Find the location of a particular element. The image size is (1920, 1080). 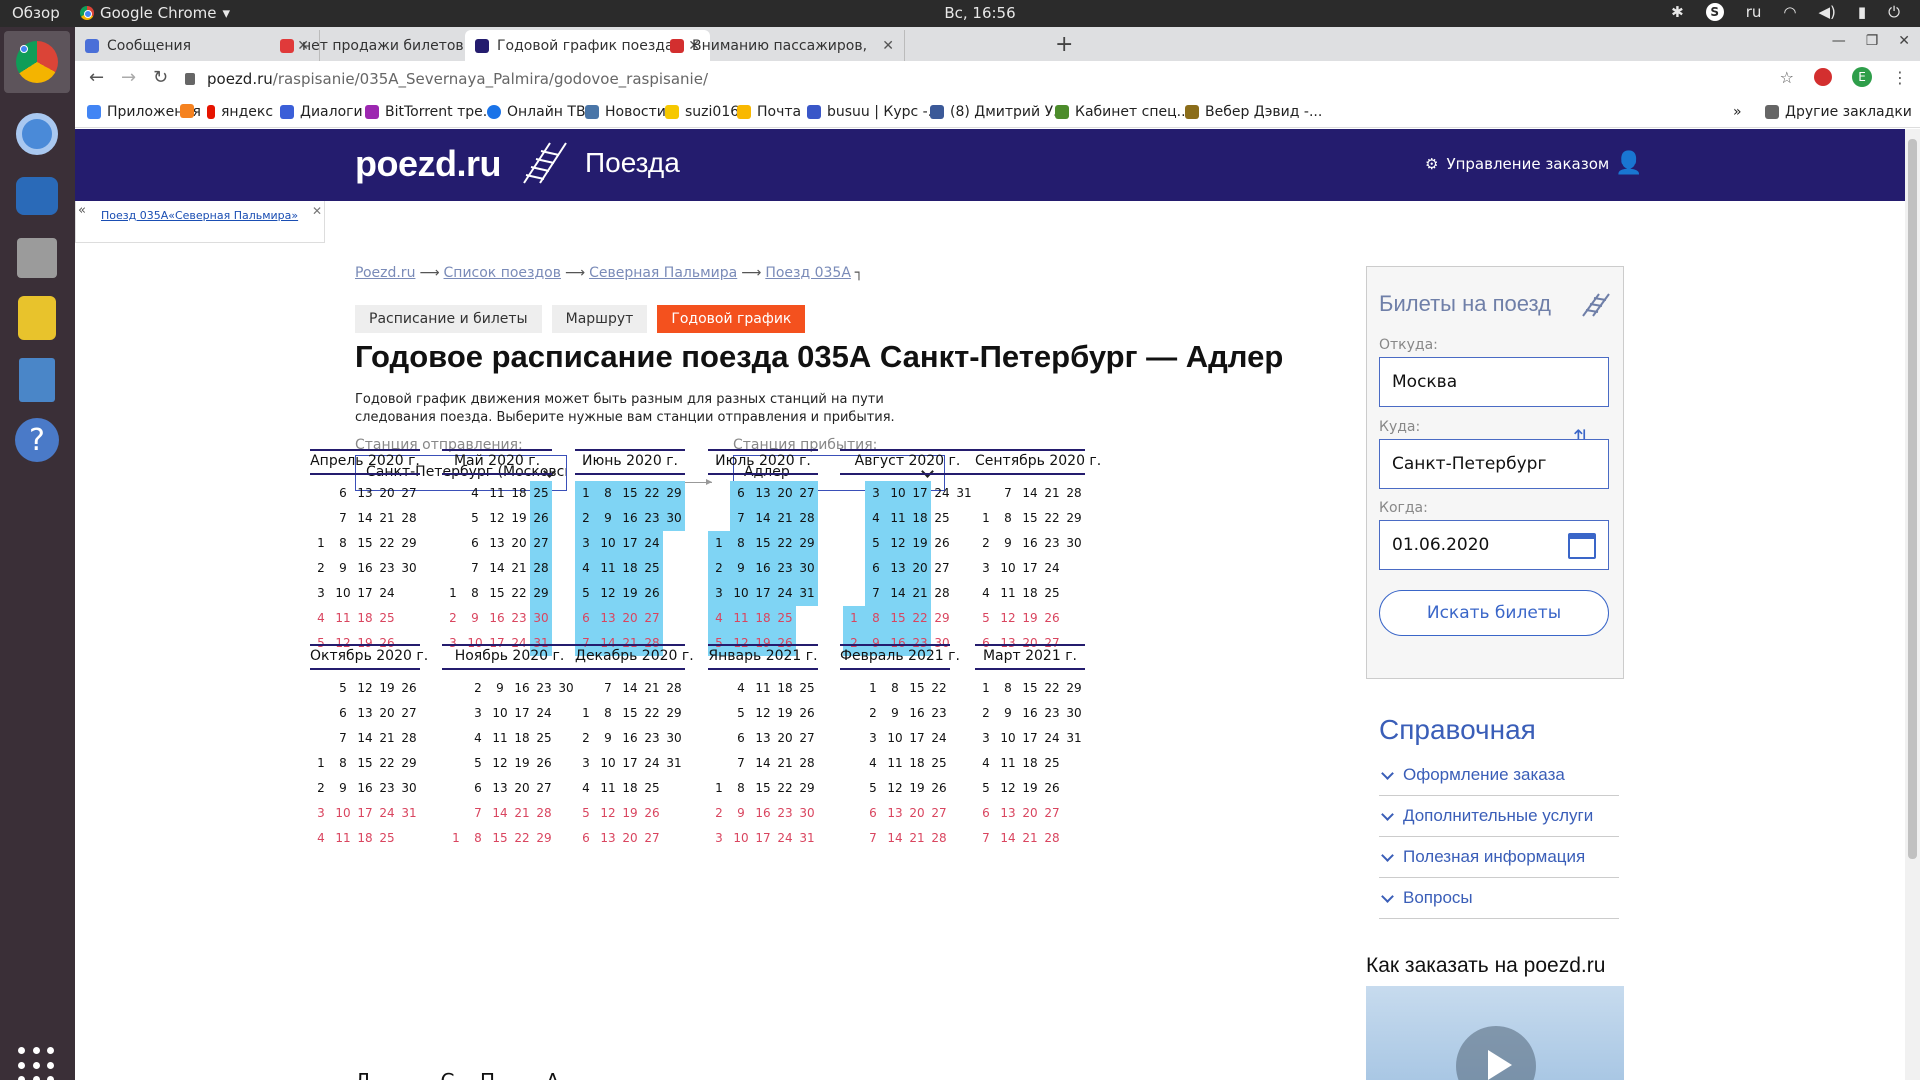

activities-button: Обзор is located at coordinates (36, 13).